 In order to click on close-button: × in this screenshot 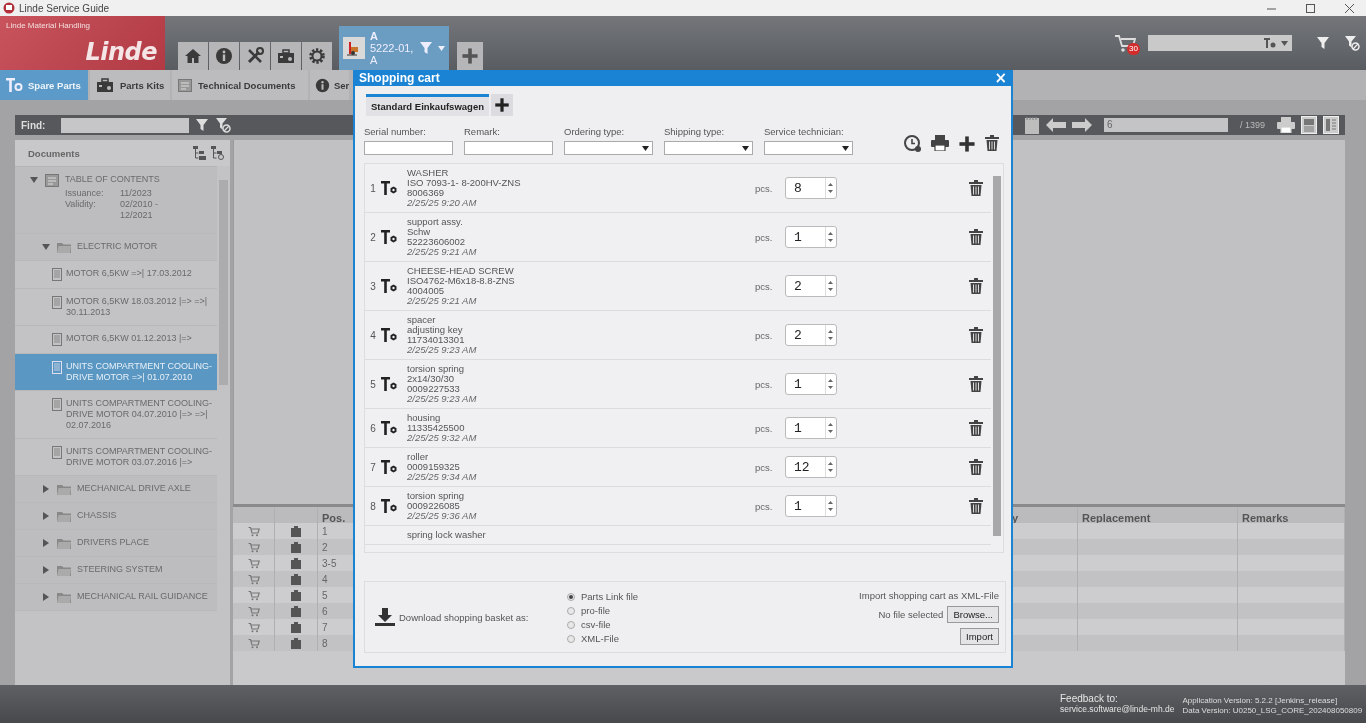, I will do `click(1000, 78)`.